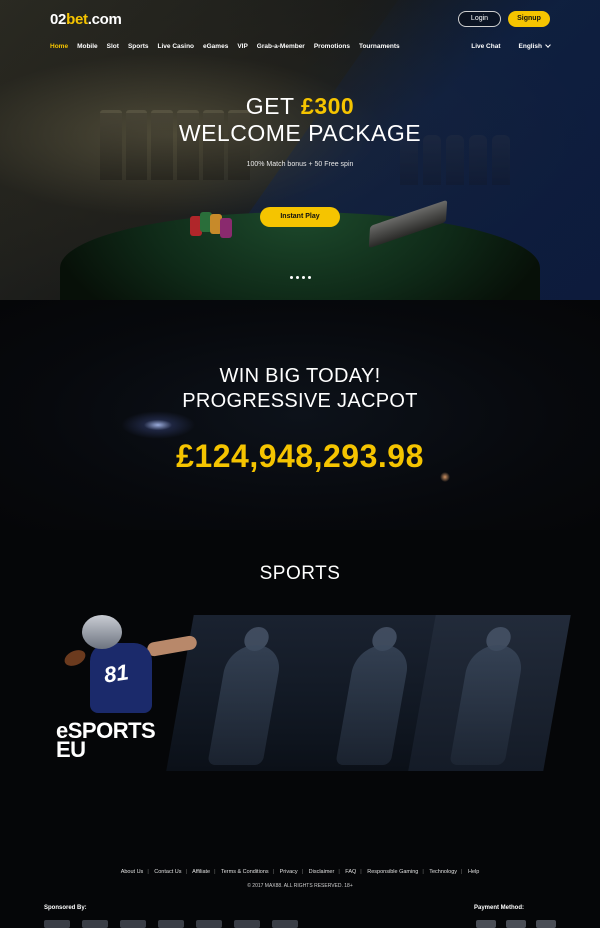 The height and width of the screenshot is (928, 600). What do you see at coordinates (87, 46) in the screenshot?
I see `nav-item-mobile: Mobile` at bounding box center [87, 46].